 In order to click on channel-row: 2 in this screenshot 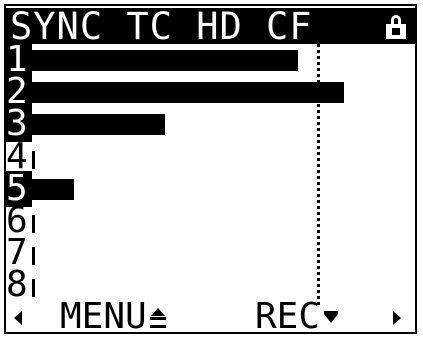, I will do `click(208, 92)`.